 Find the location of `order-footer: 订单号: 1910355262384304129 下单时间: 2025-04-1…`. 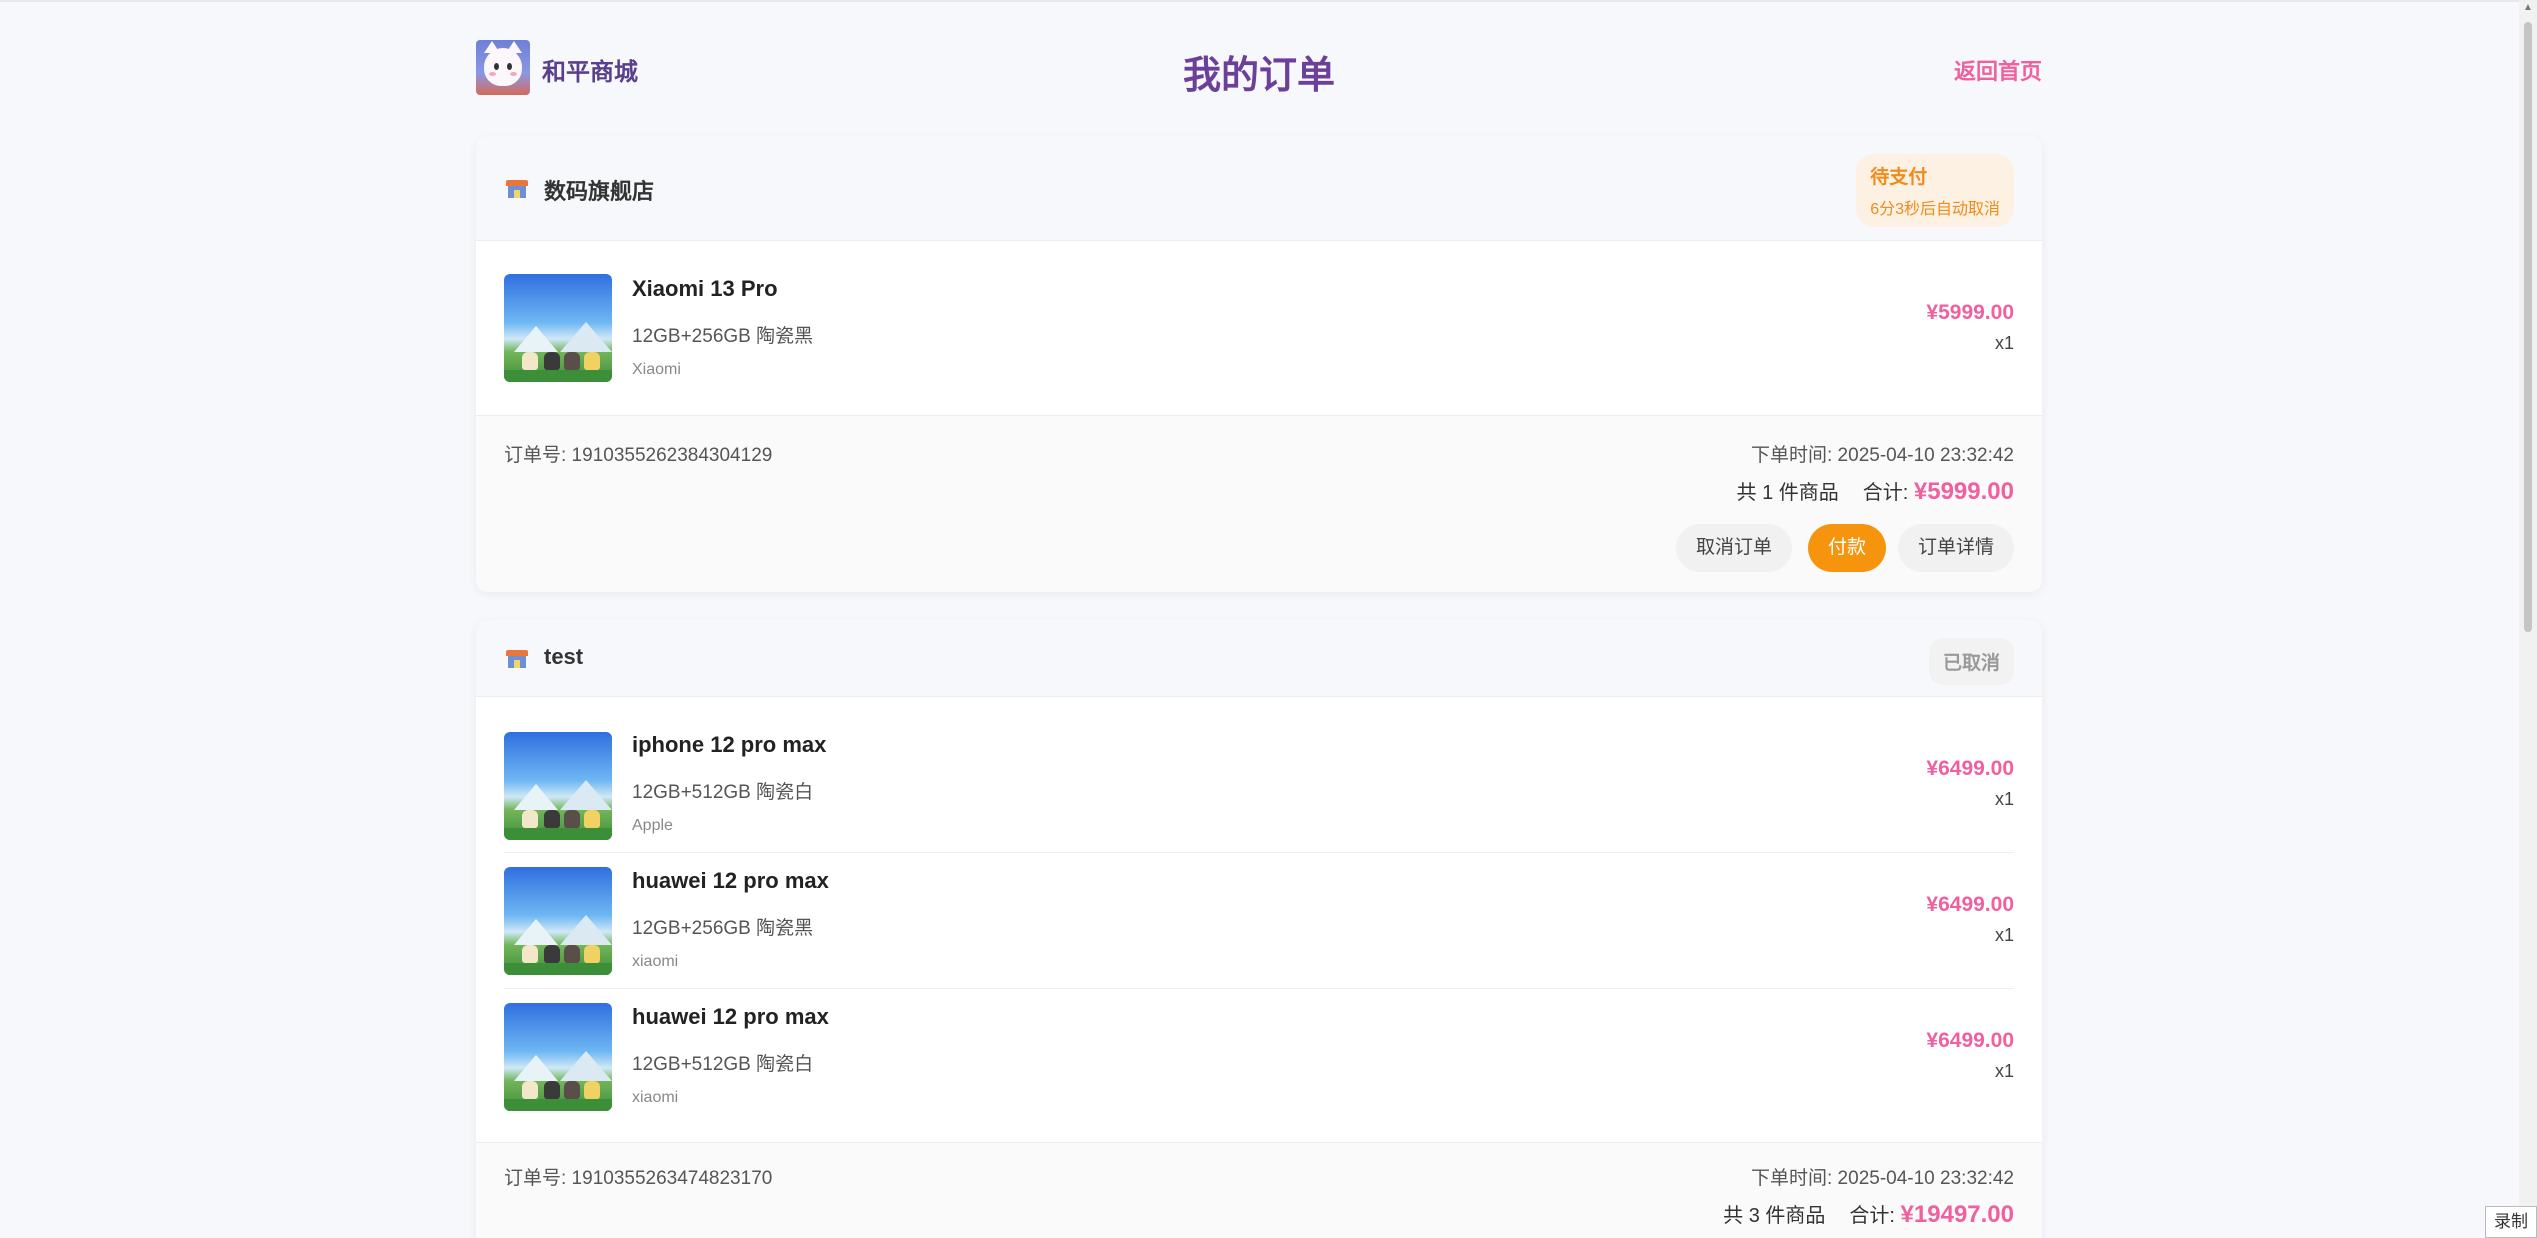

order-footer: 订单号: 1910355262384304129 下单时间: 2025-04-1… is located at coordinates (1259, 503).